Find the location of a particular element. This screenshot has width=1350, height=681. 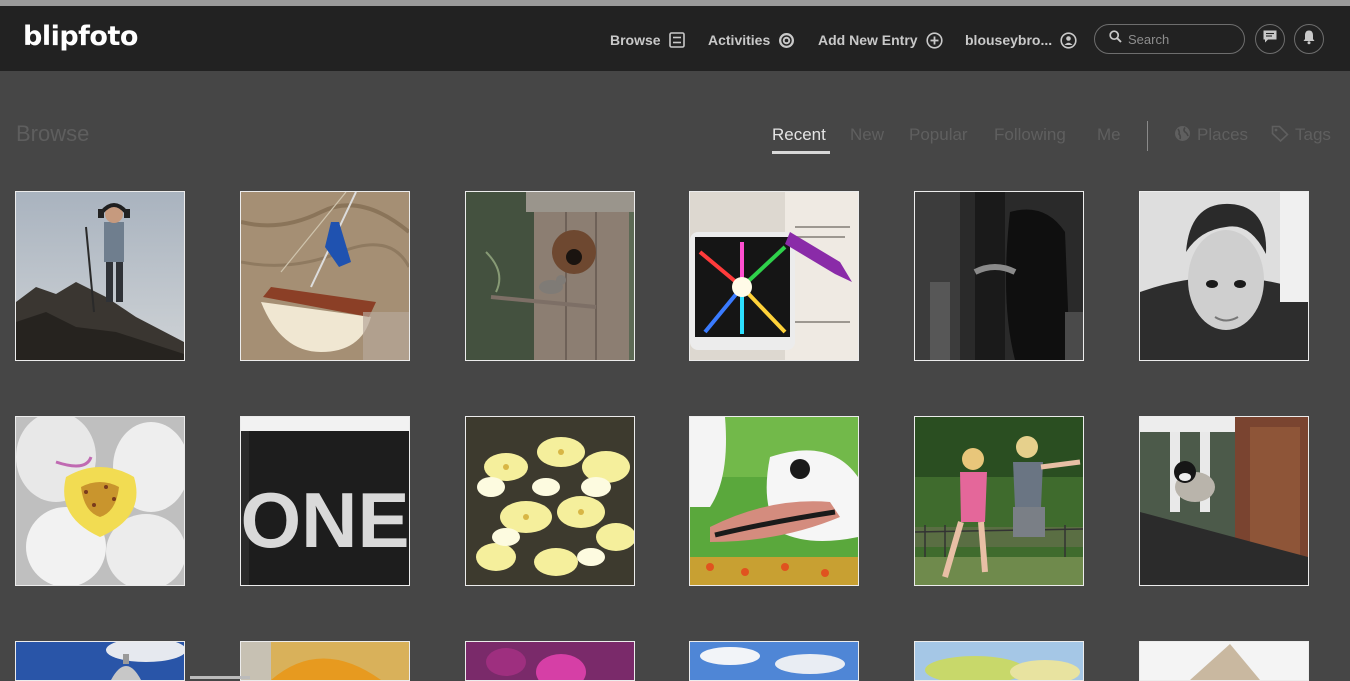

photo-dark-figure is located at coordinates (999, 276).